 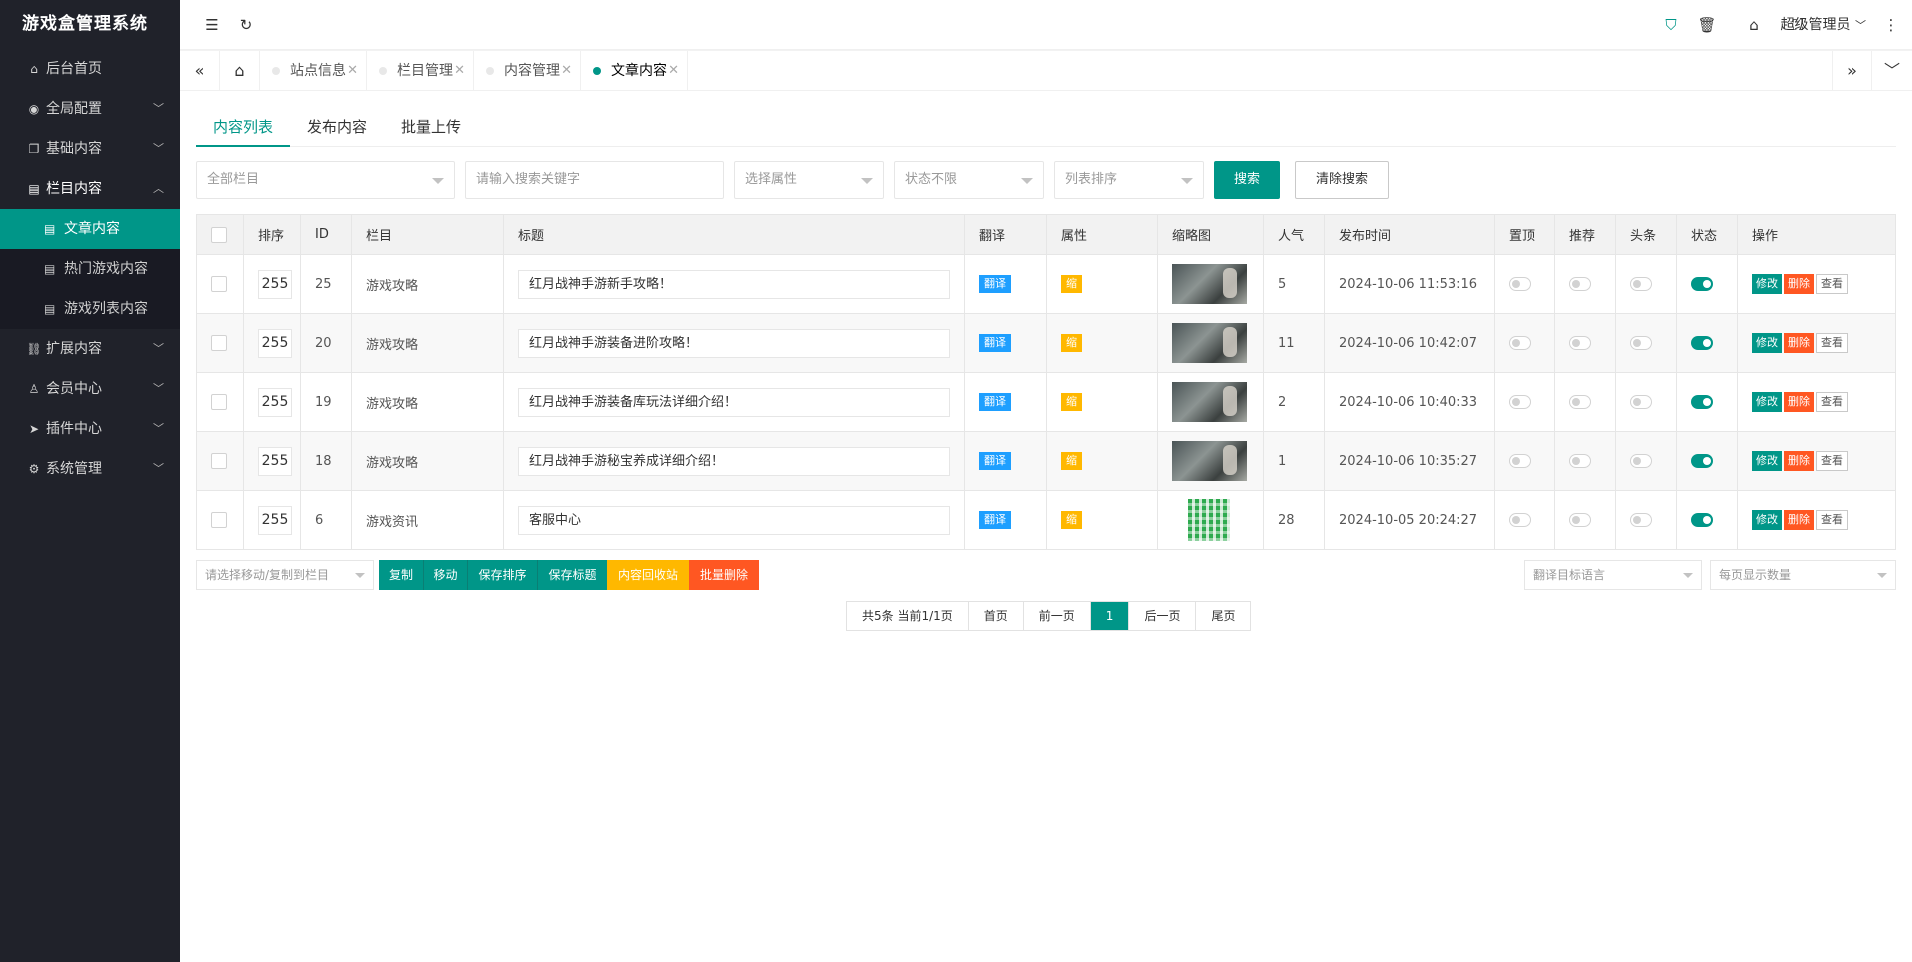 I want to click on tabs-scroll-left-icon: «, so click(x=200, y=71).